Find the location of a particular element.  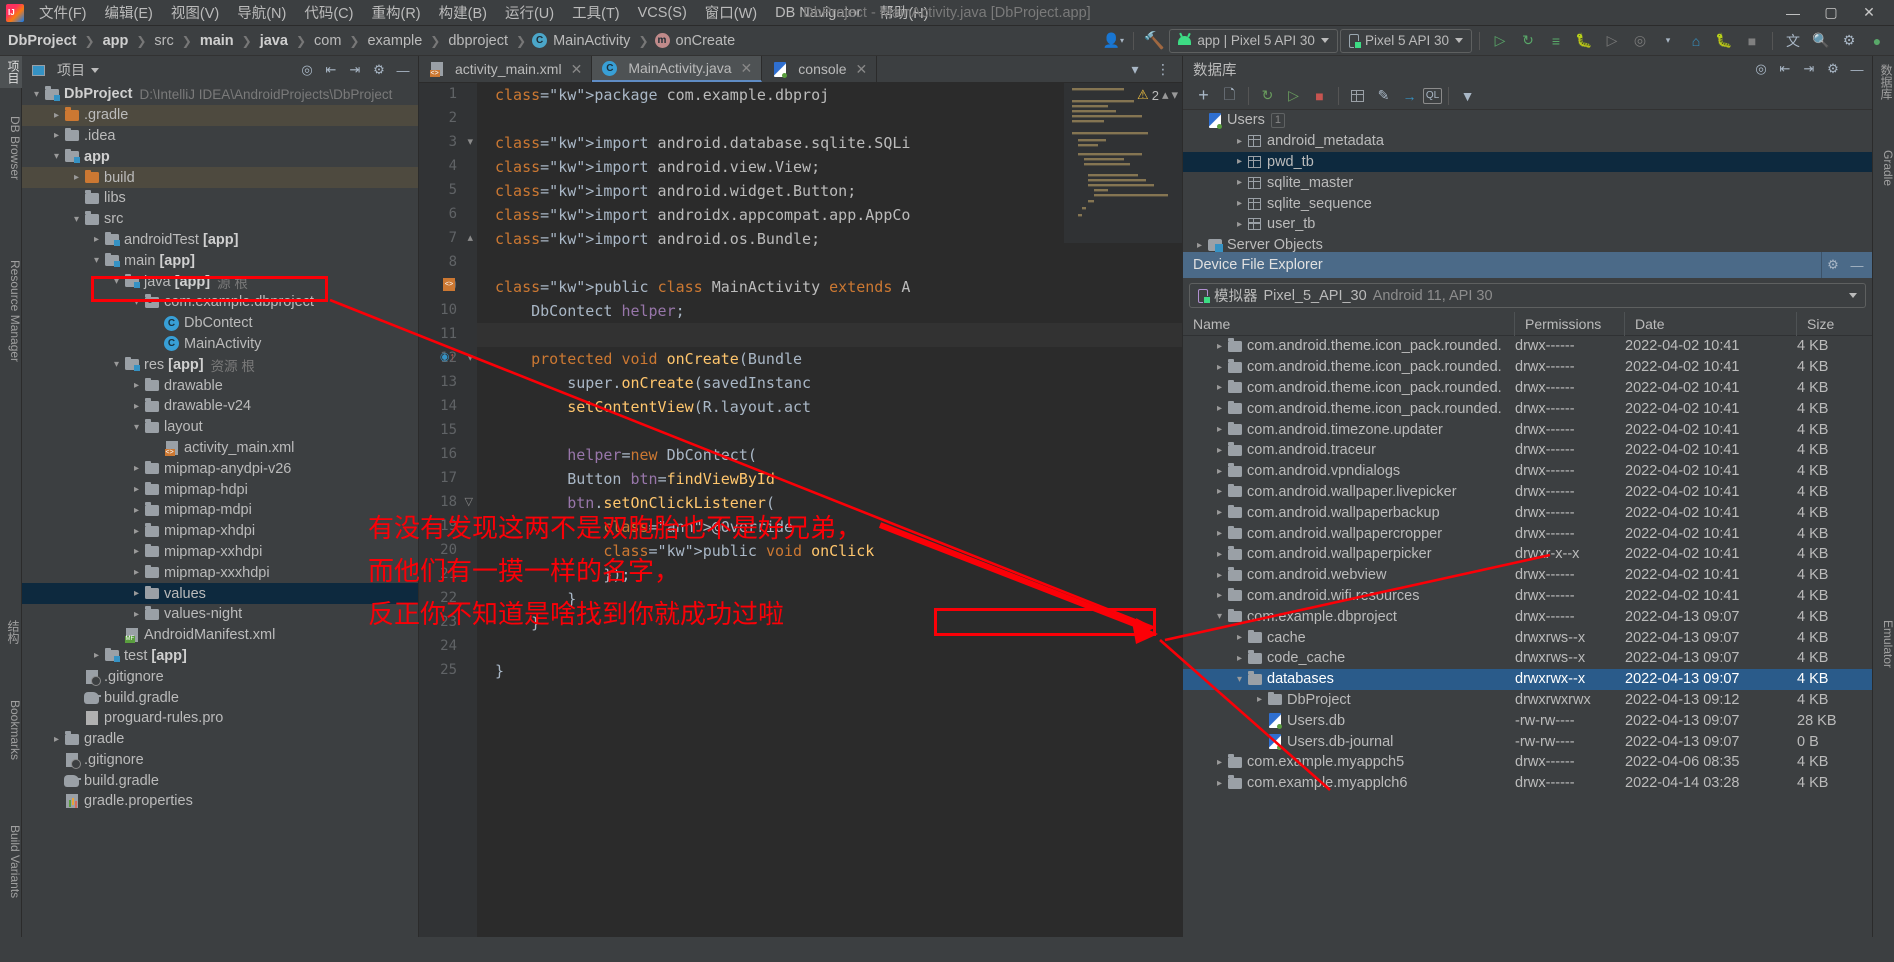

project-tree-item: ▸ mipmap-mdpi is located at coordinates (220, 510).